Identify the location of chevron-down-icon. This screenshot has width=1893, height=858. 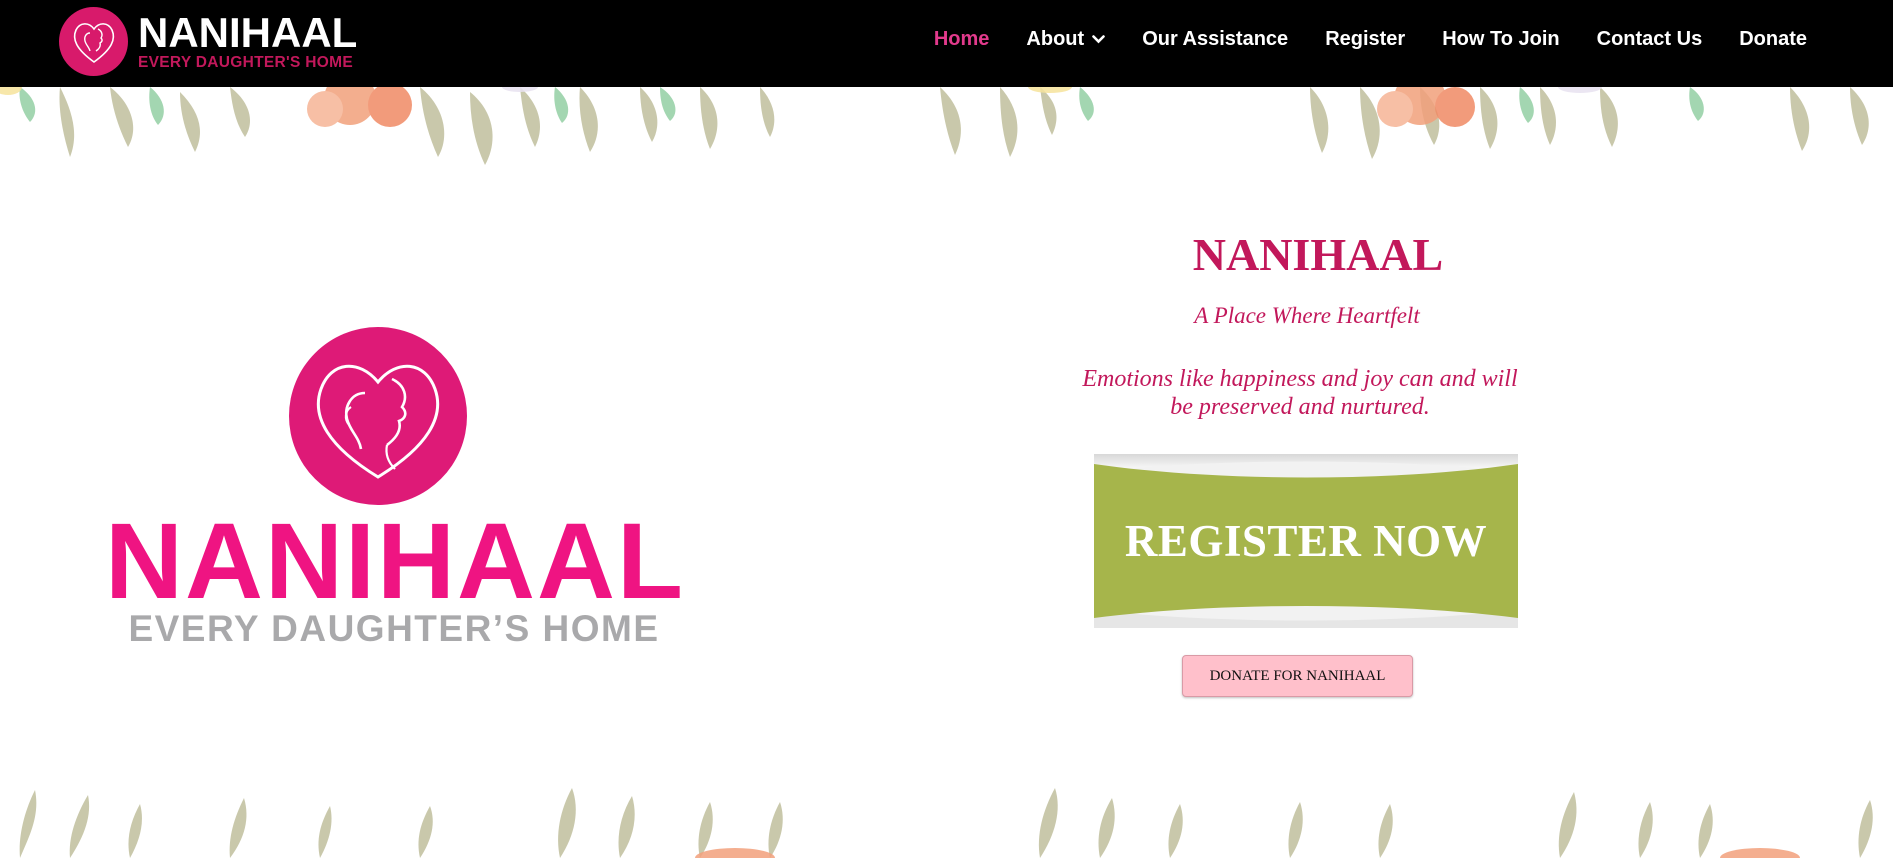
(1098, 39).